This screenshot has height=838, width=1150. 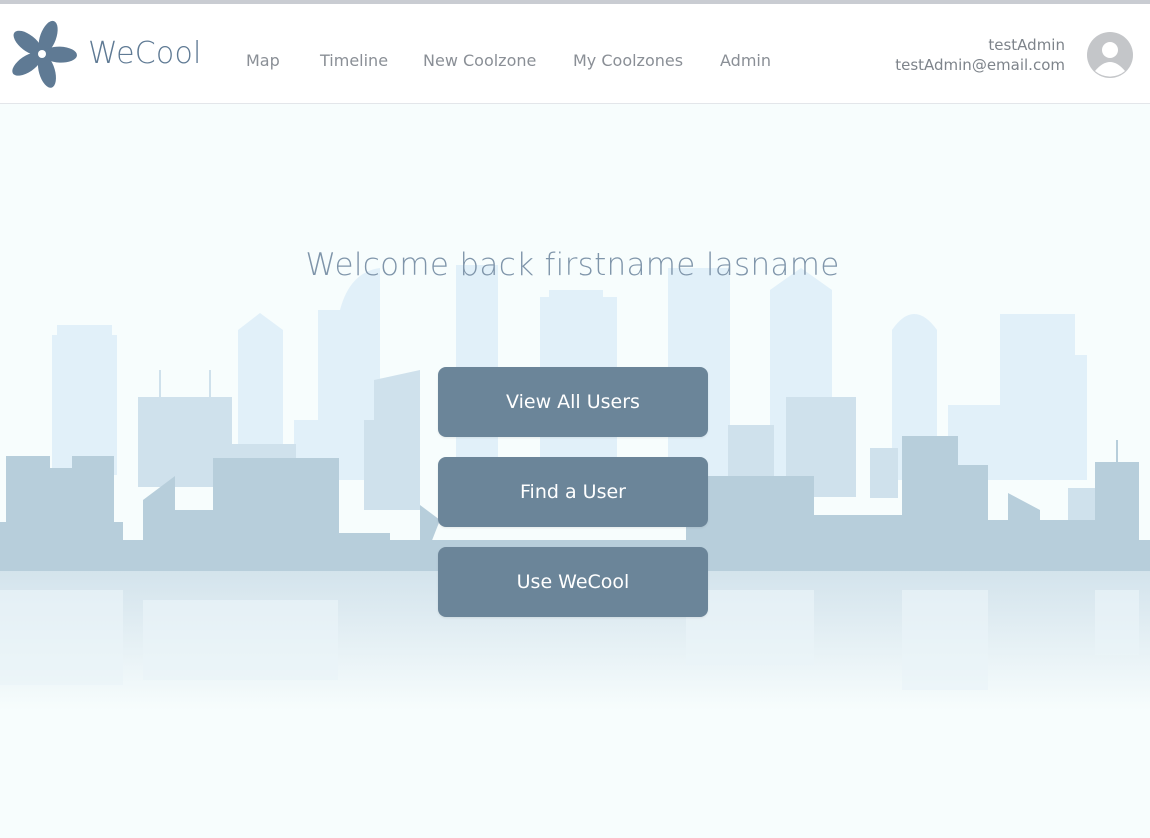 What do you see at coordinates (44, 54) in the screenshot?
I see `flower-logo-icon` at bounding box center [44, 54].